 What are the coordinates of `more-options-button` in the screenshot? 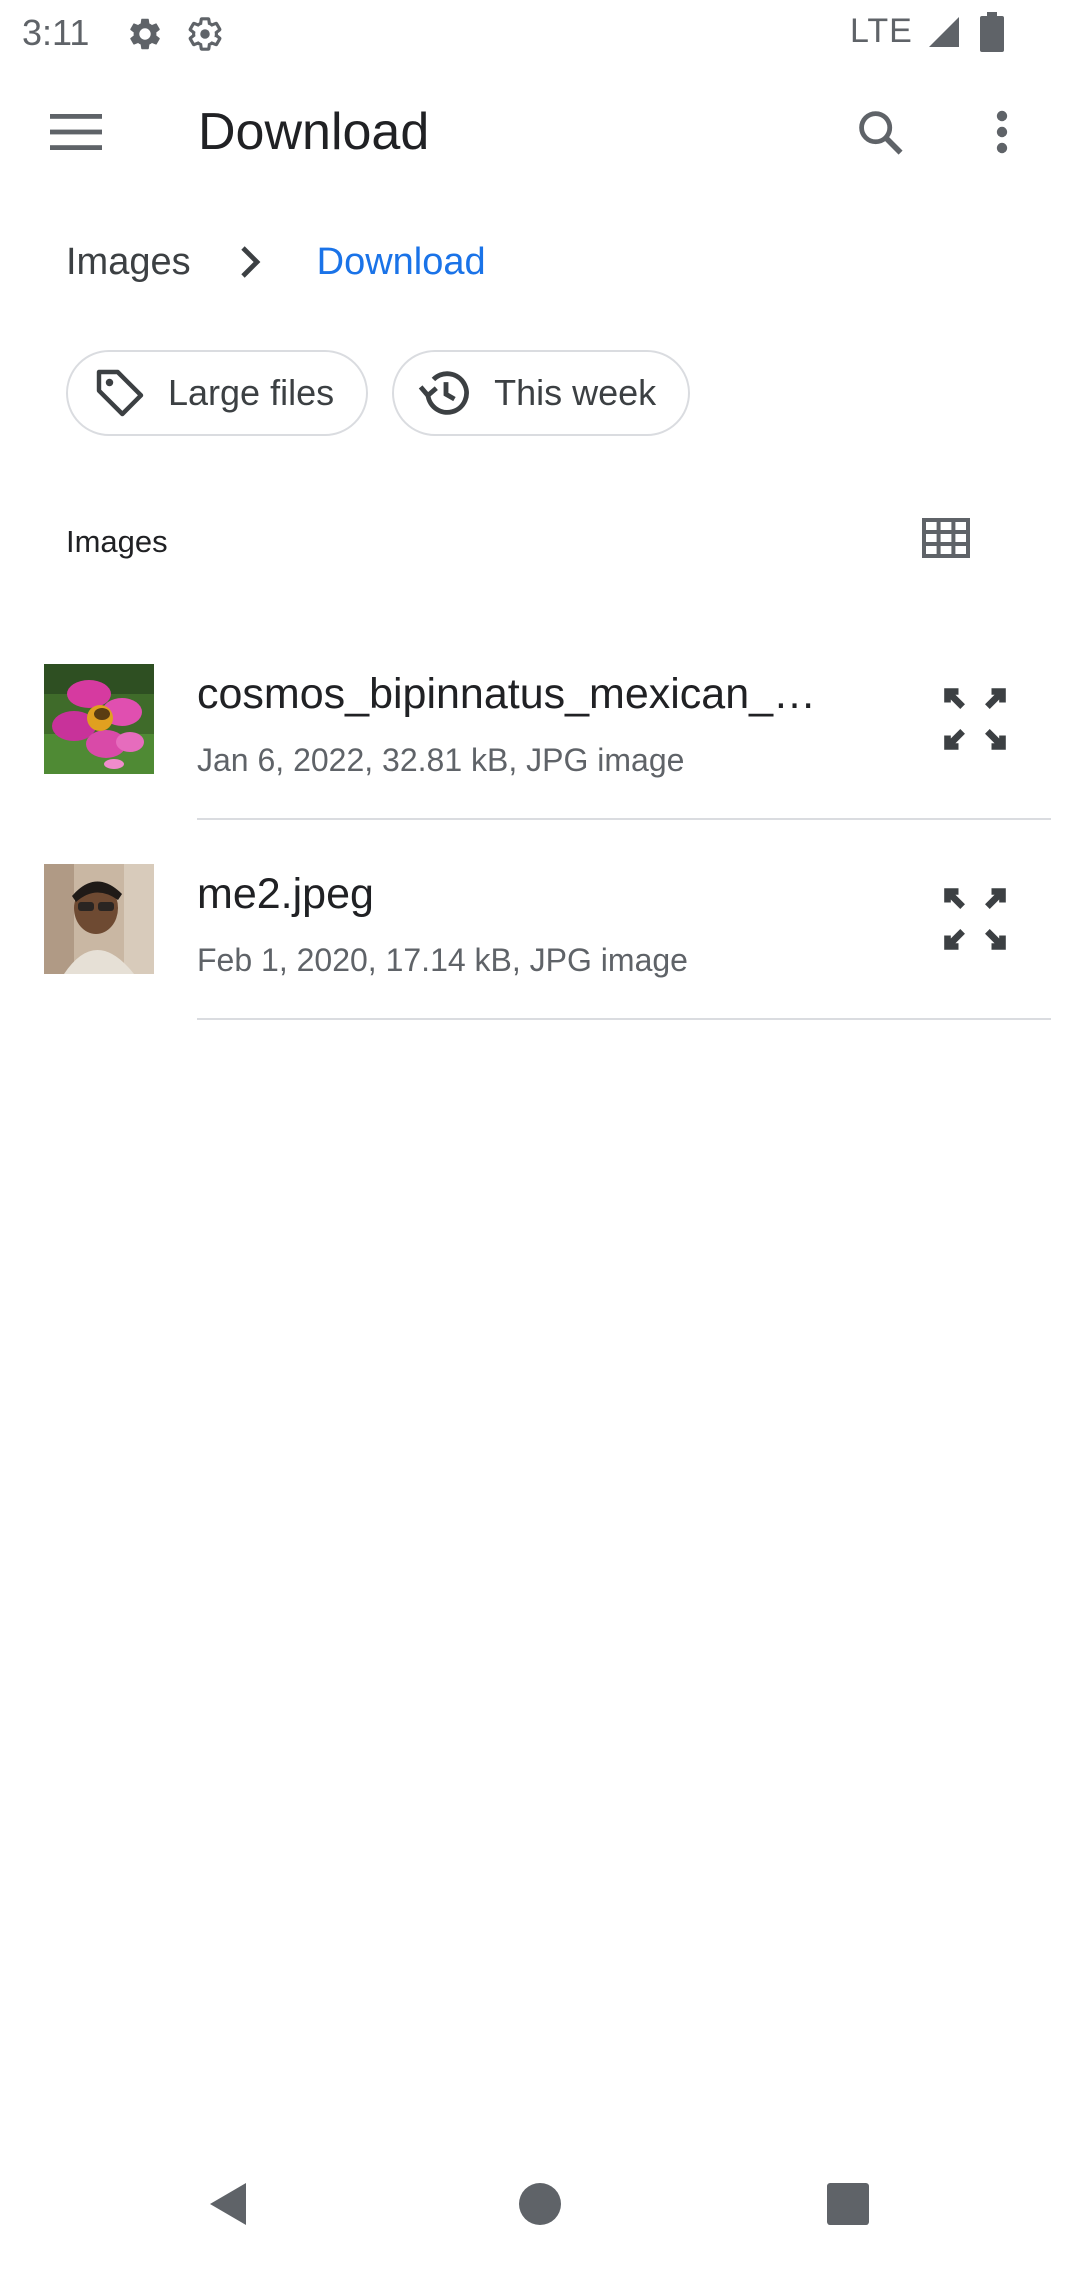 It's located at (1002, 134).